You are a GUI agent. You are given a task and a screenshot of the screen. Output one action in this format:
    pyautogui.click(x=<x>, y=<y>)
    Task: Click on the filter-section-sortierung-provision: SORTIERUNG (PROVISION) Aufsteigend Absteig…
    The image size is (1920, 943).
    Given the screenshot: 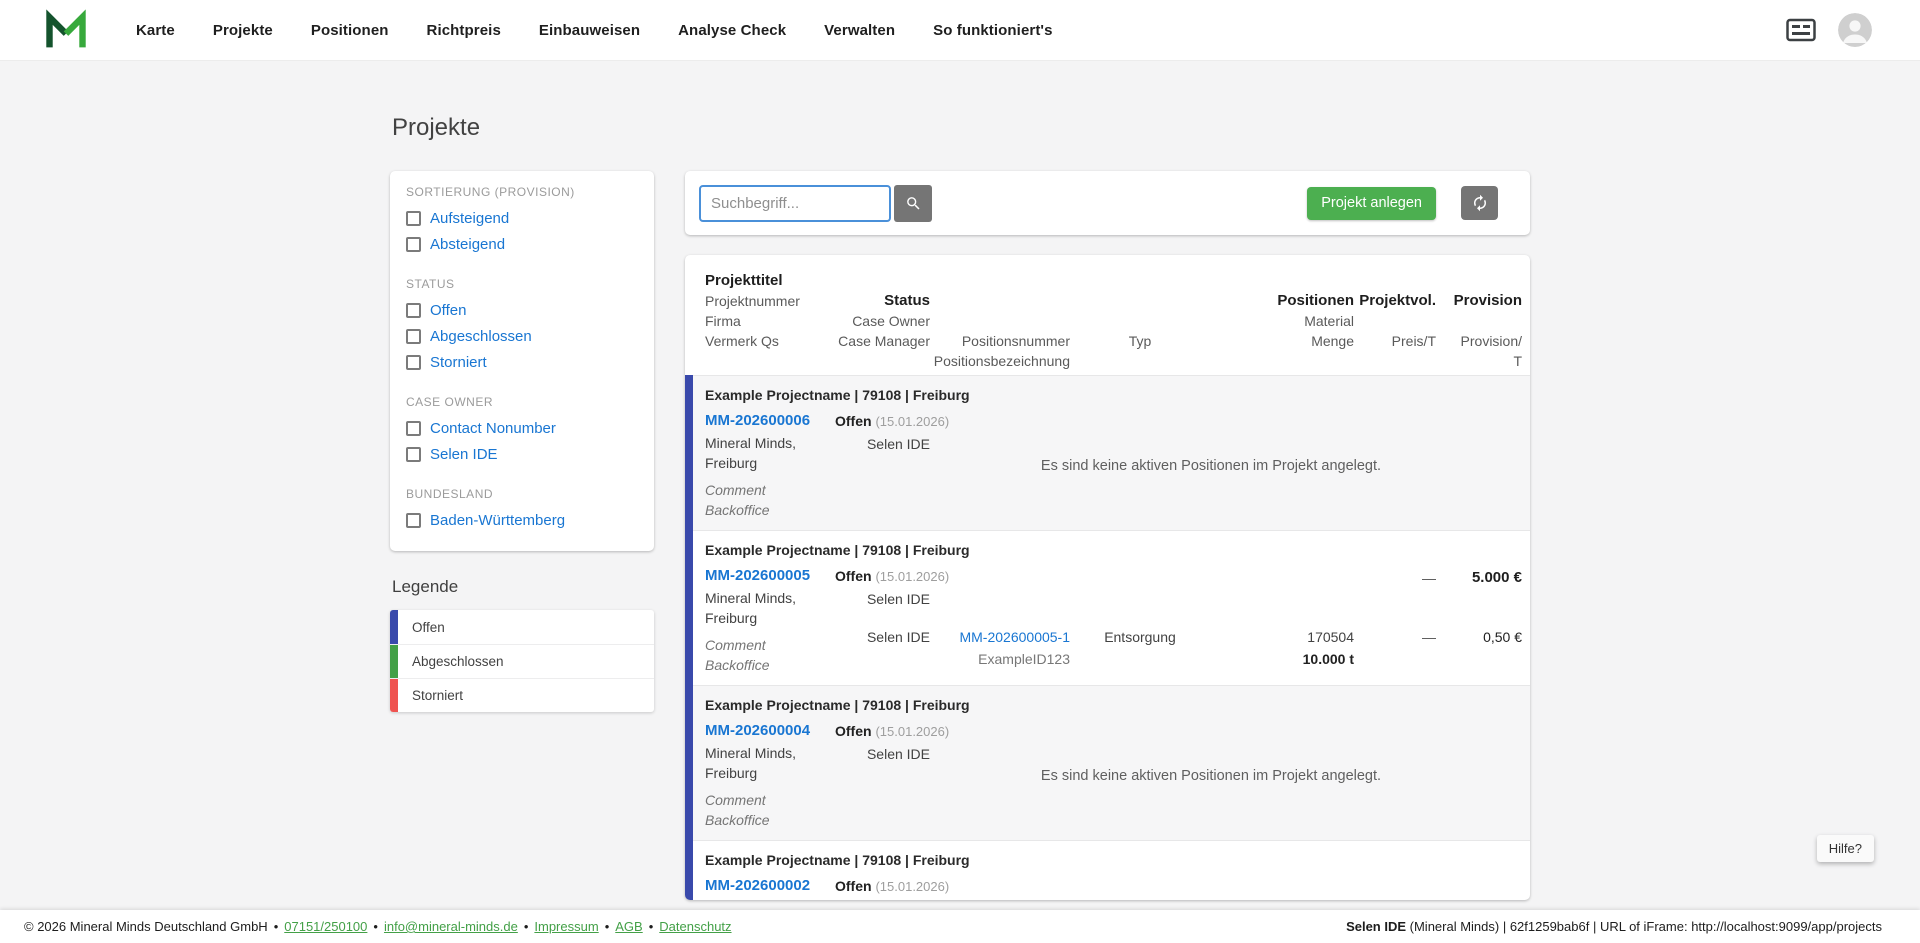 What is the action you would take?
    pyautogui.click(x=522, y=221)
    